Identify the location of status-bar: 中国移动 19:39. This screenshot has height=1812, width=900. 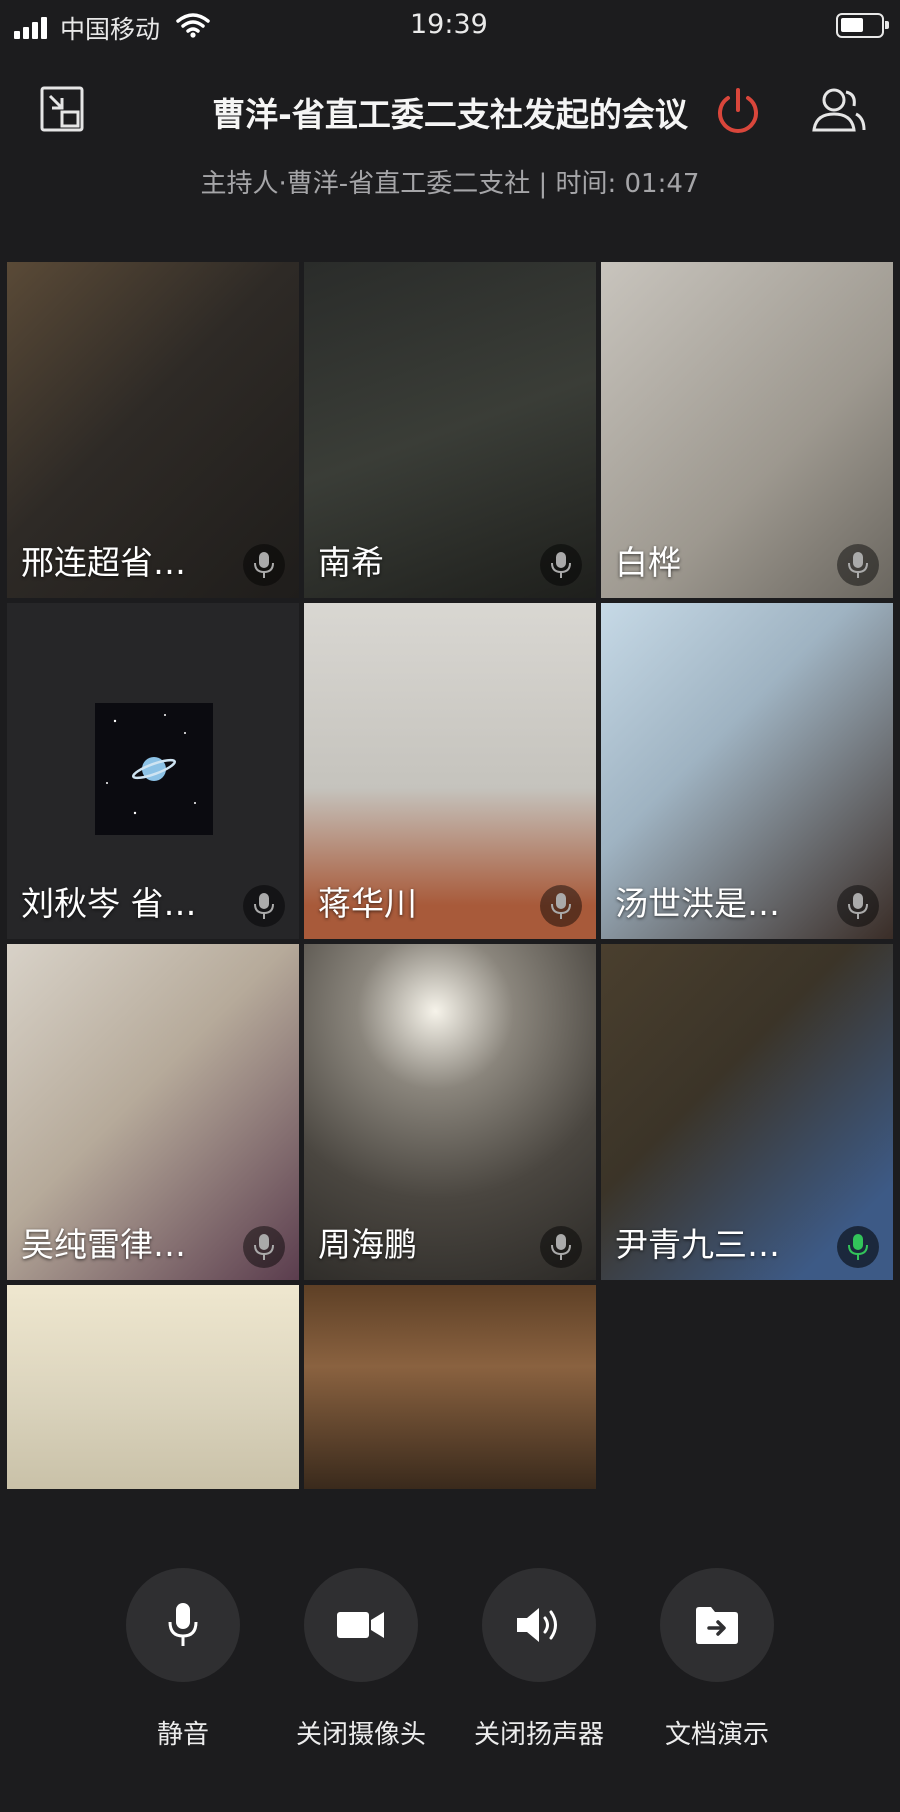
(450, 26).